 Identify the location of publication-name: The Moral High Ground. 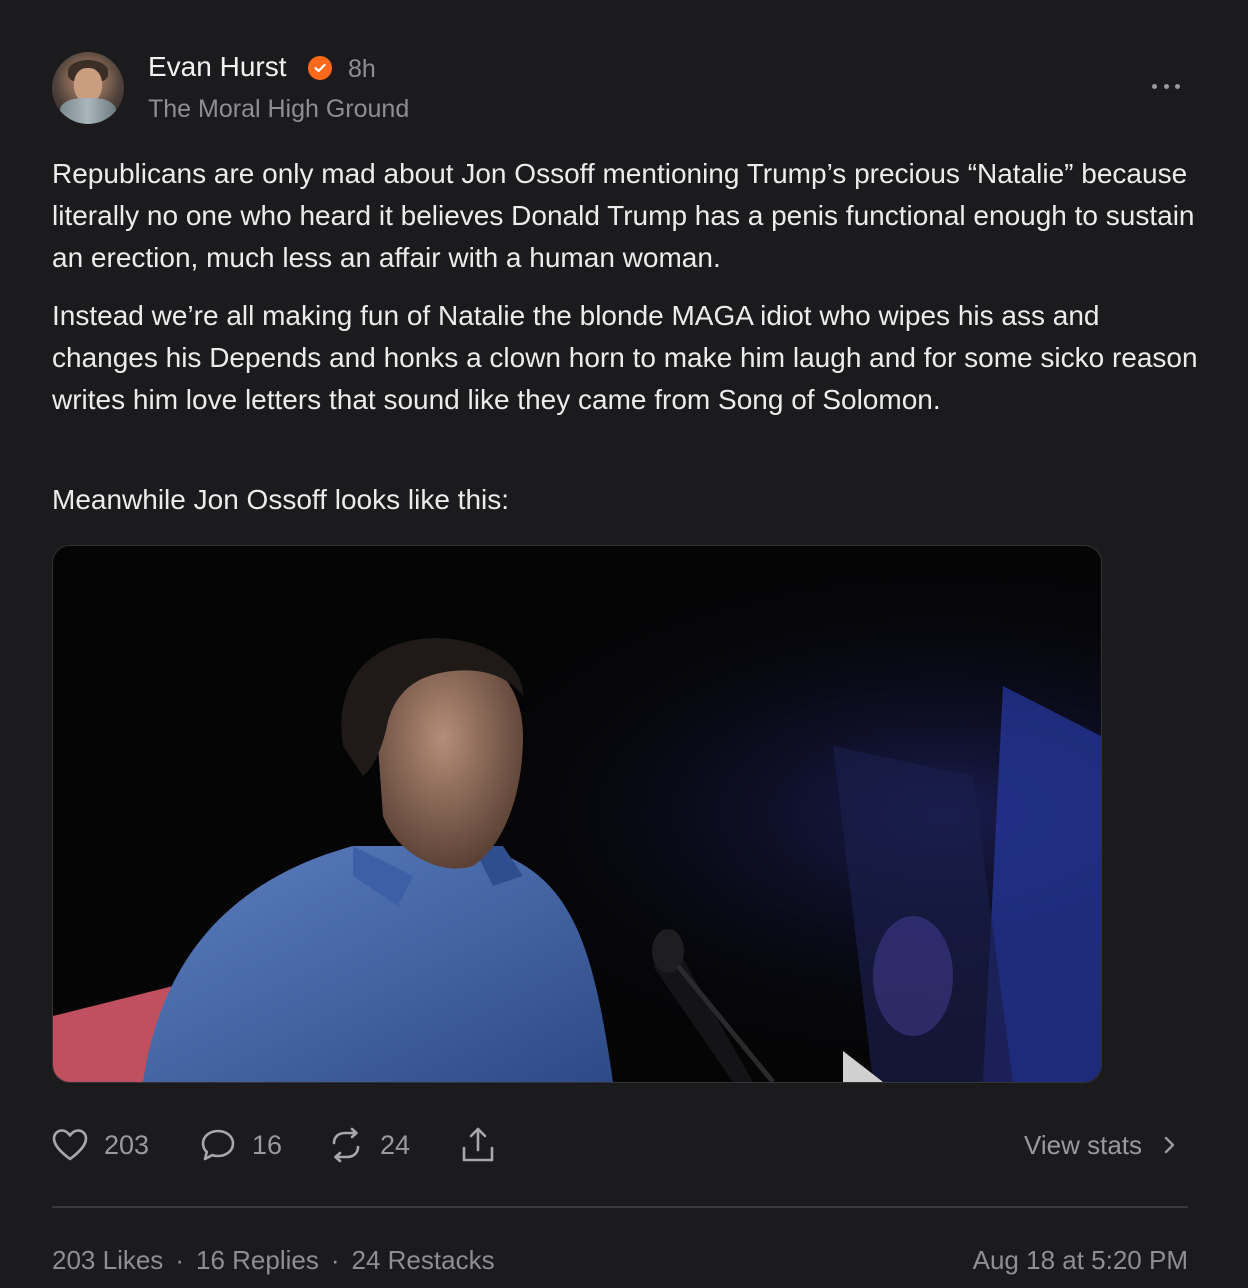
(278, 109).